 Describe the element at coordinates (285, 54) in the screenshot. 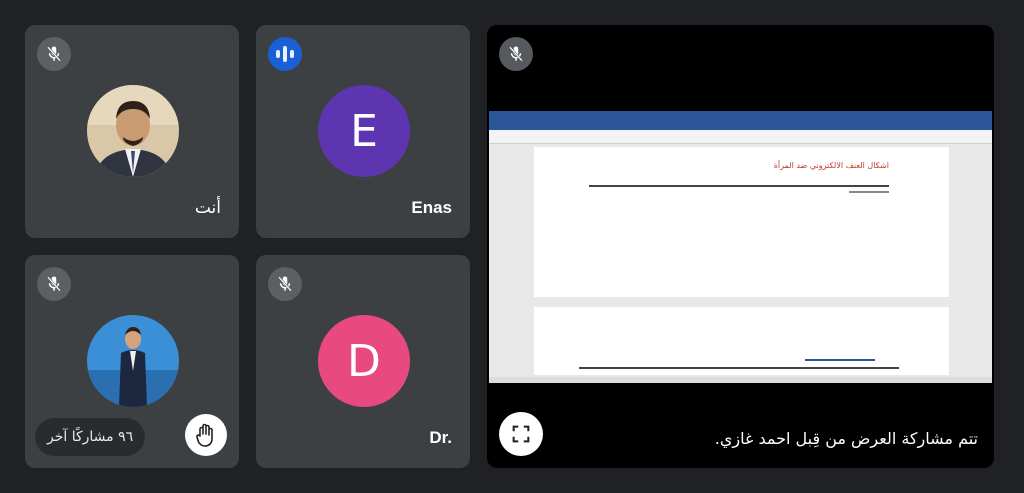

I see `speaking-indicator-icon` at that location.